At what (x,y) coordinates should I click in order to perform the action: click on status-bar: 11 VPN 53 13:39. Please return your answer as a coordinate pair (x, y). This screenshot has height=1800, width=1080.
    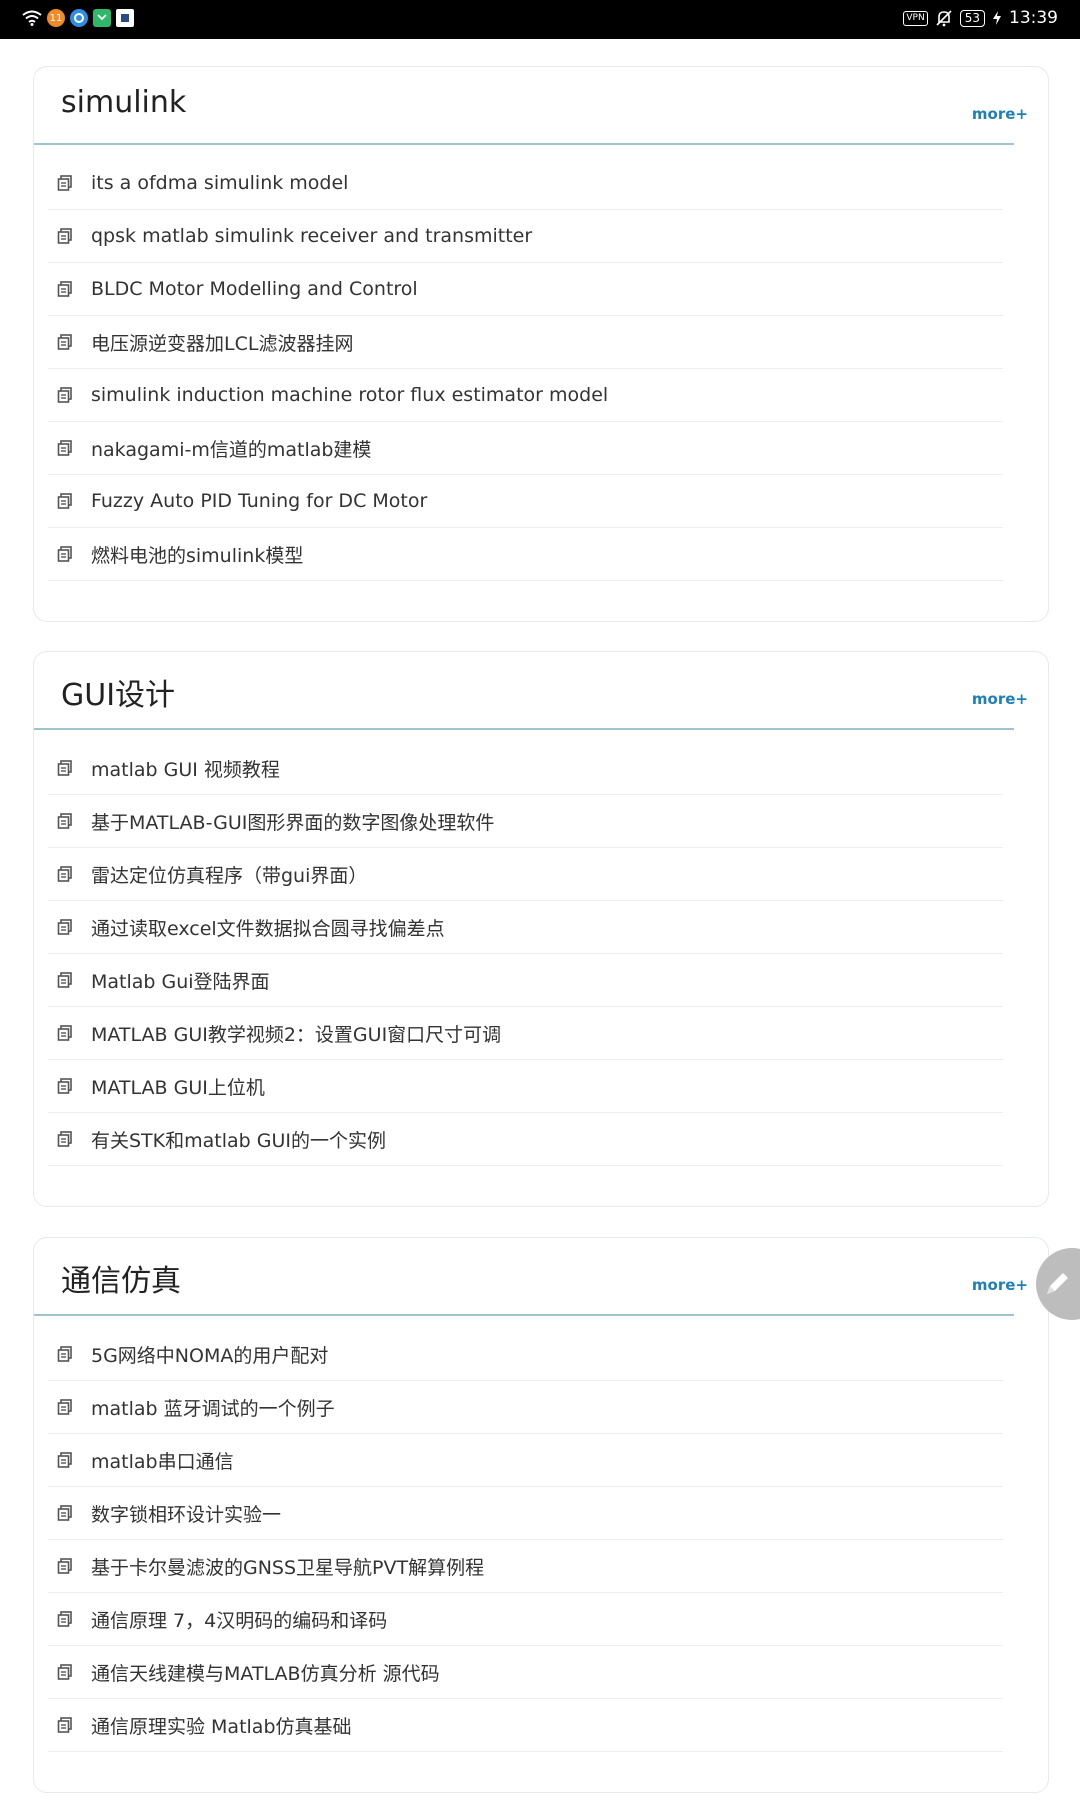
    Looking at the image, I should click on (540, 19).